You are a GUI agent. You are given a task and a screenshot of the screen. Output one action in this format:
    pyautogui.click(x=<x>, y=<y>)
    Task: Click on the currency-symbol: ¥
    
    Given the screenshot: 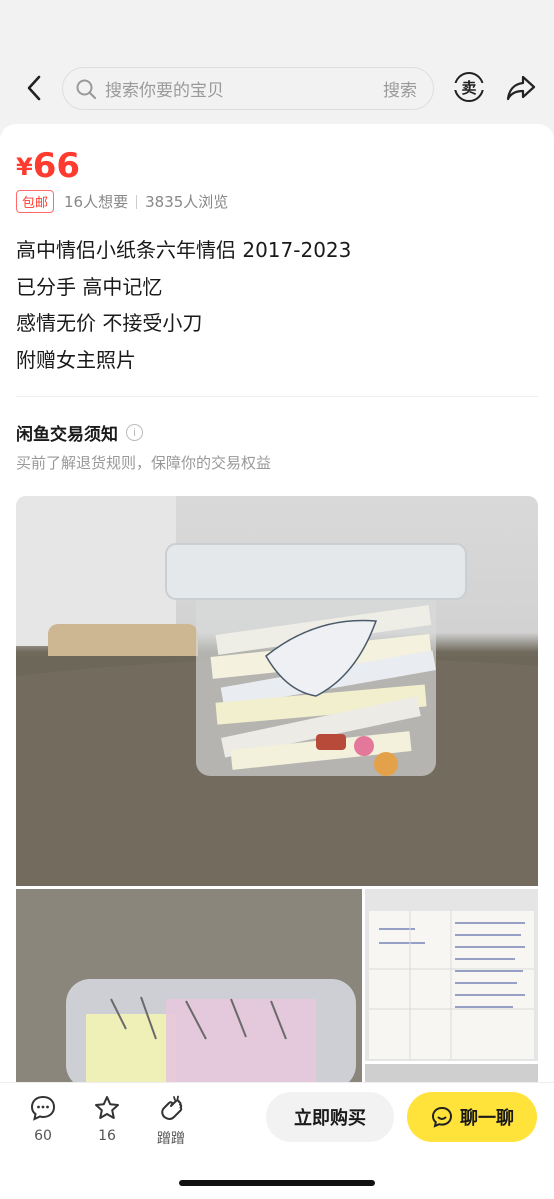 What is the action you would take?
    pyautogui.click(x=24, y=167)
    